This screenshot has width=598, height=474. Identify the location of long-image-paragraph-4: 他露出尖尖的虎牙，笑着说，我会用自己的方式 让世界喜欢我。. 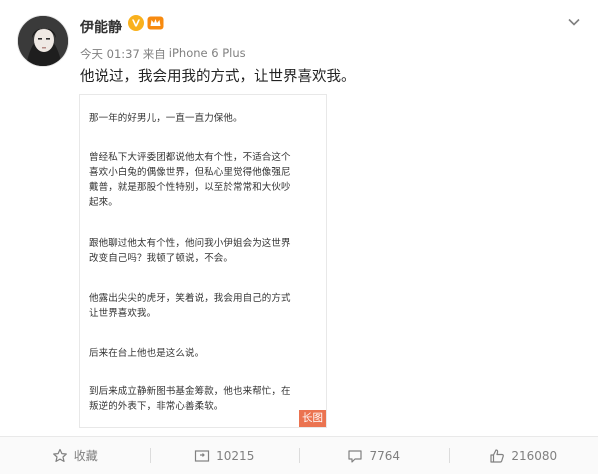
(190, 306).